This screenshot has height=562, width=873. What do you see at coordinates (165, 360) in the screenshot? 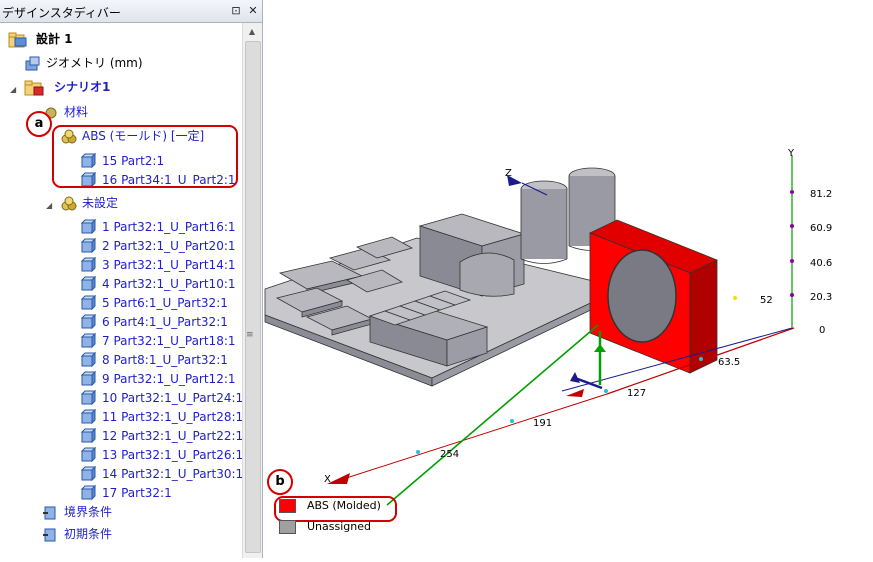
I see `tree-label-part: 8 Part8:1_U_Part32:1` at bounding box center [165, 360].